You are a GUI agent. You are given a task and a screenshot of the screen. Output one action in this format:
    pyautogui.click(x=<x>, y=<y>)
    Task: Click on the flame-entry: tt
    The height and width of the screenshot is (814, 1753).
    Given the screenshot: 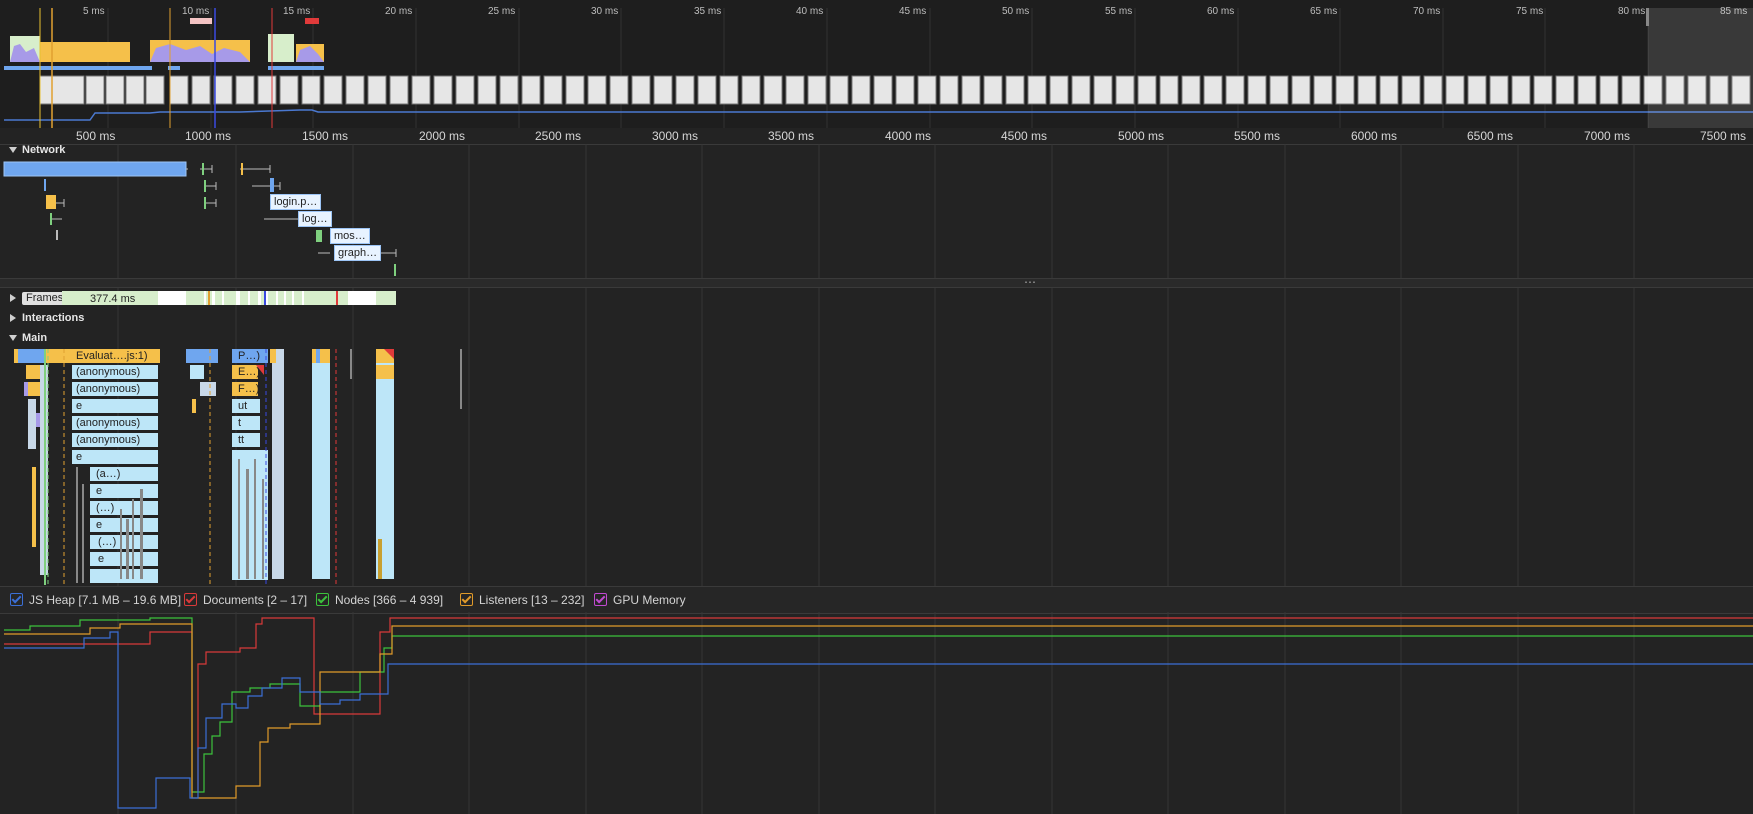 What is the action you would take?
    pyautogui.click(x=249, y=440)
    